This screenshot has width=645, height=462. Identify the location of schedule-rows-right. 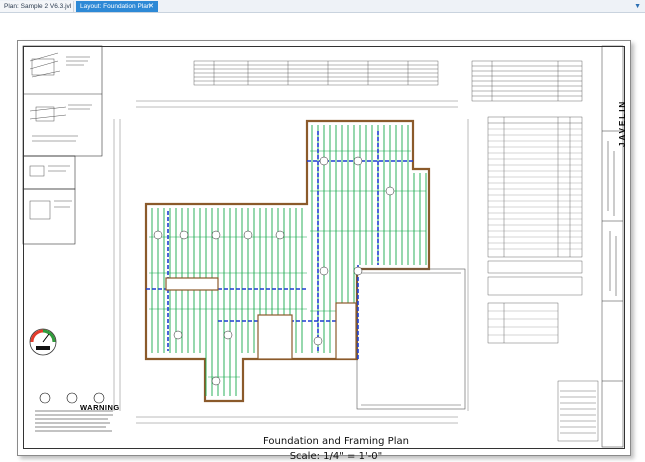
(535, 232).